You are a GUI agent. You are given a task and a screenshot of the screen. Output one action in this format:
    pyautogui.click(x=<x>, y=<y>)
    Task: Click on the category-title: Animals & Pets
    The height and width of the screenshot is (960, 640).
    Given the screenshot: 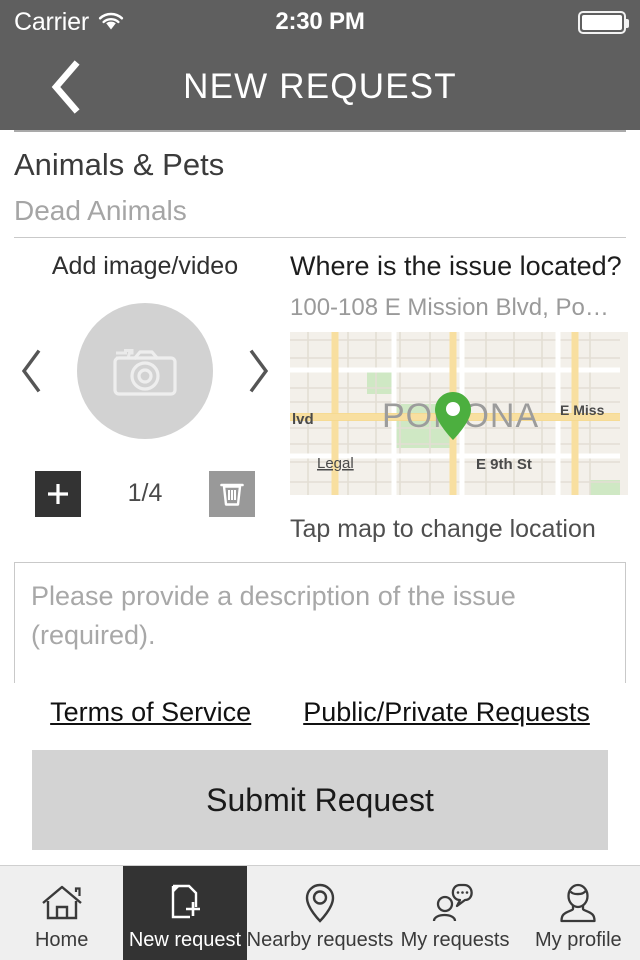 What is the action you would take?
    pyautogui.click(x=119, y=164)
    